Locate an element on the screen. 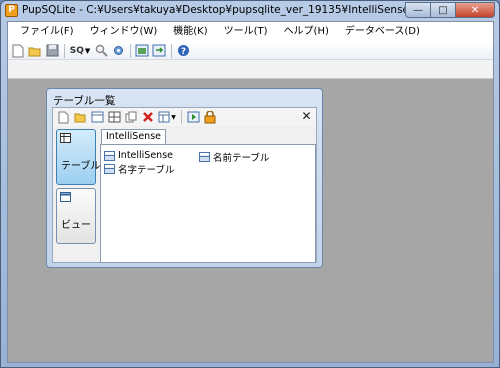 The height and width of the screenshot is (368, 500). table-grid-icon is located at coordinates (65, 138).